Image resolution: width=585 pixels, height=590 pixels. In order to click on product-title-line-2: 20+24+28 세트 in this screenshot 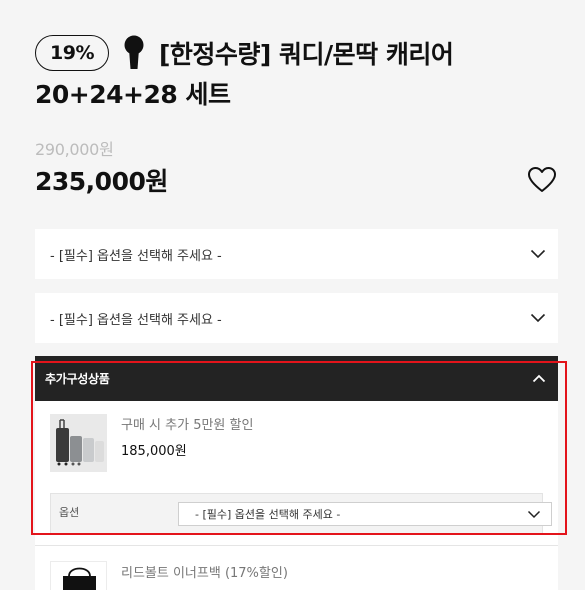, I will do `click(133, 94)`.